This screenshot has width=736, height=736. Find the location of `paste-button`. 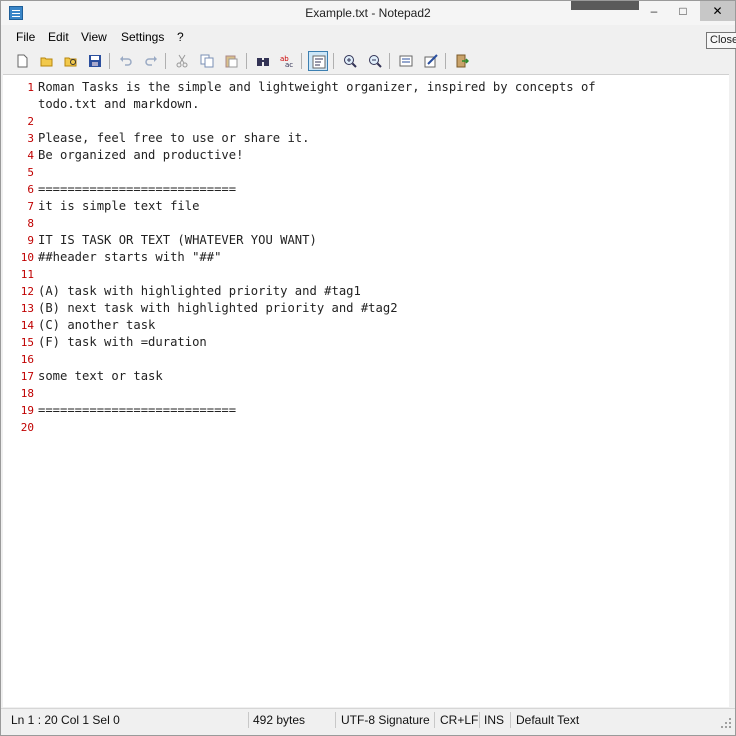

paste-button is located at coordinates (231, 61).